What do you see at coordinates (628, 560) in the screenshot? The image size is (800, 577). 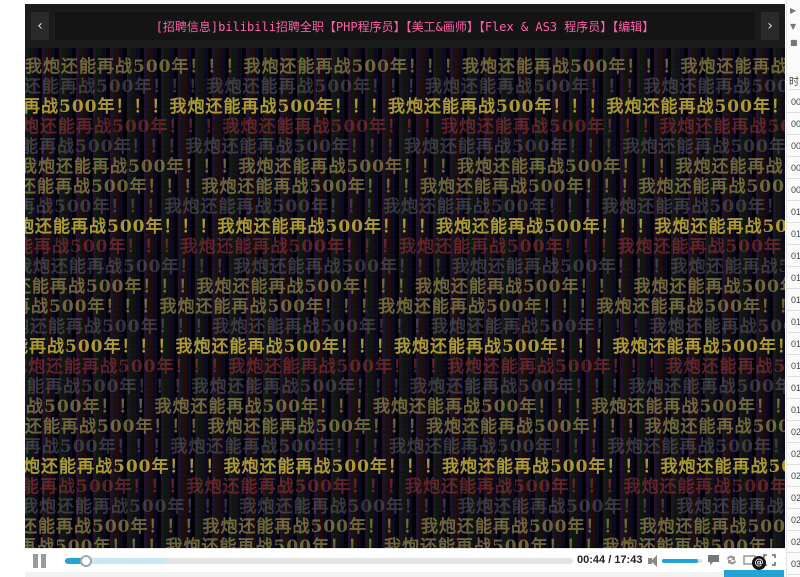 I see `duration: 17:43` at bounding box center [628, 560].